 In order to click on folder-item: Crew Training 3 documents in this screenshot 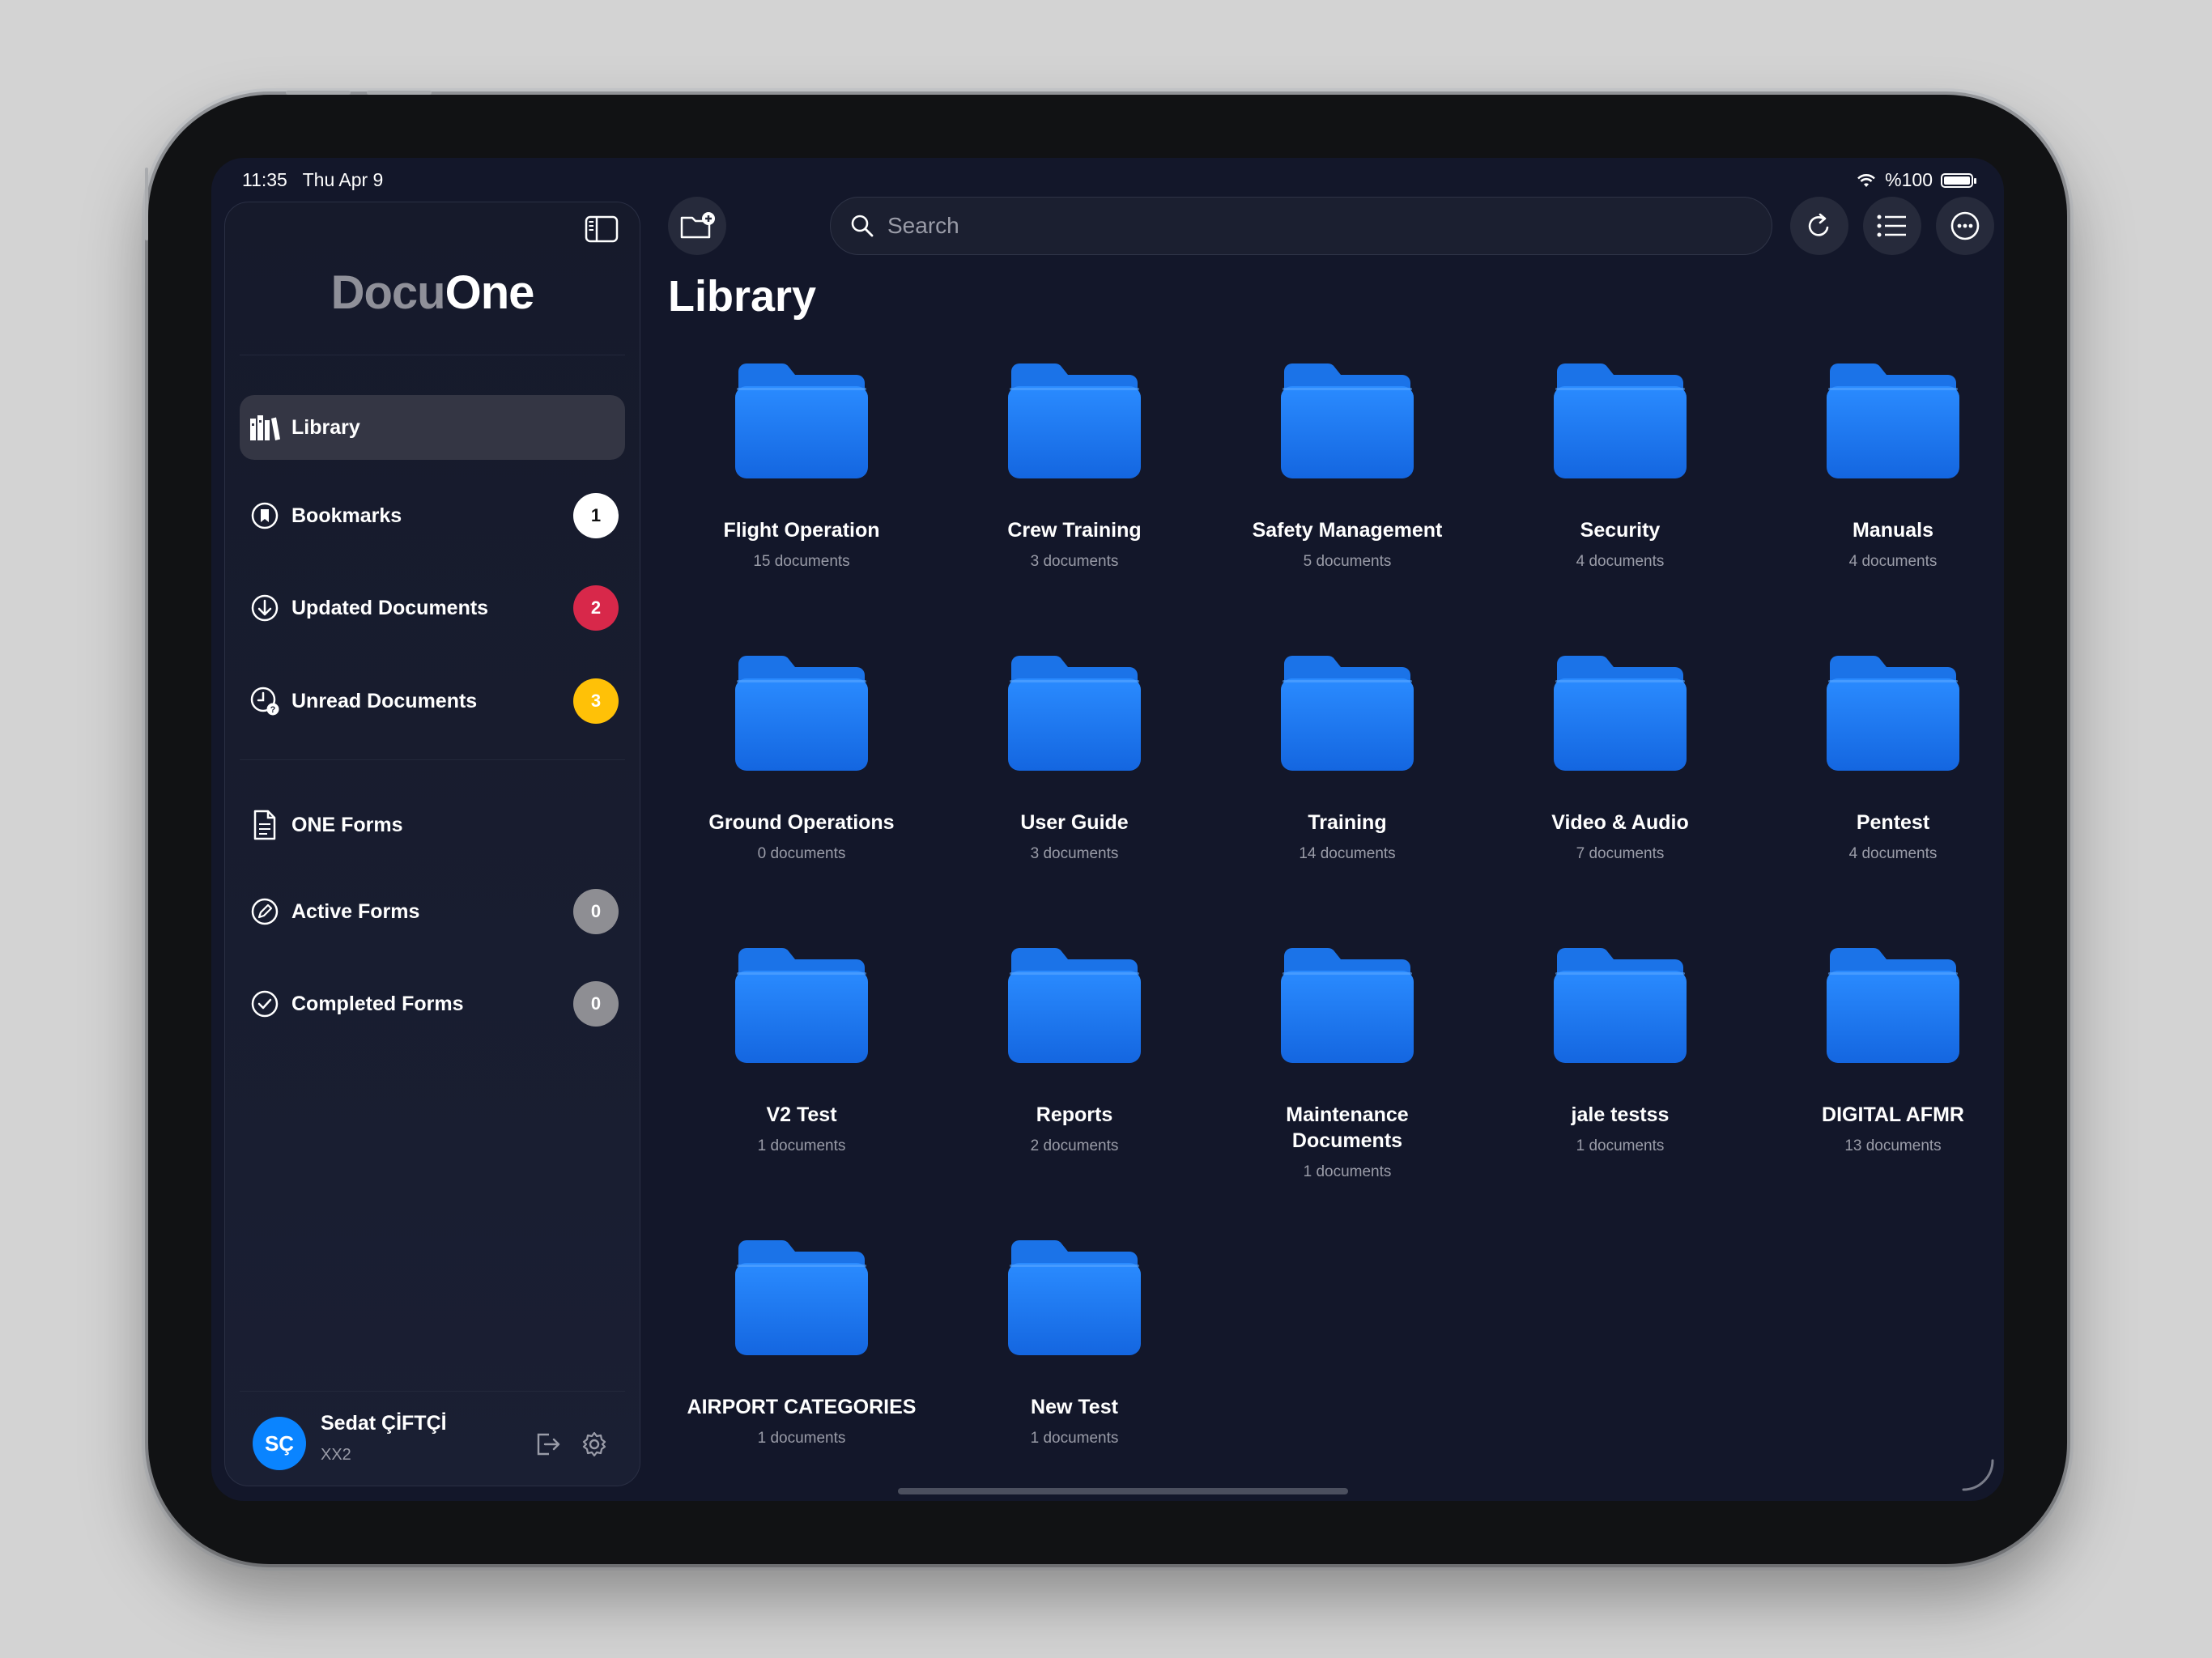, I will do `click(1074, 465)`.